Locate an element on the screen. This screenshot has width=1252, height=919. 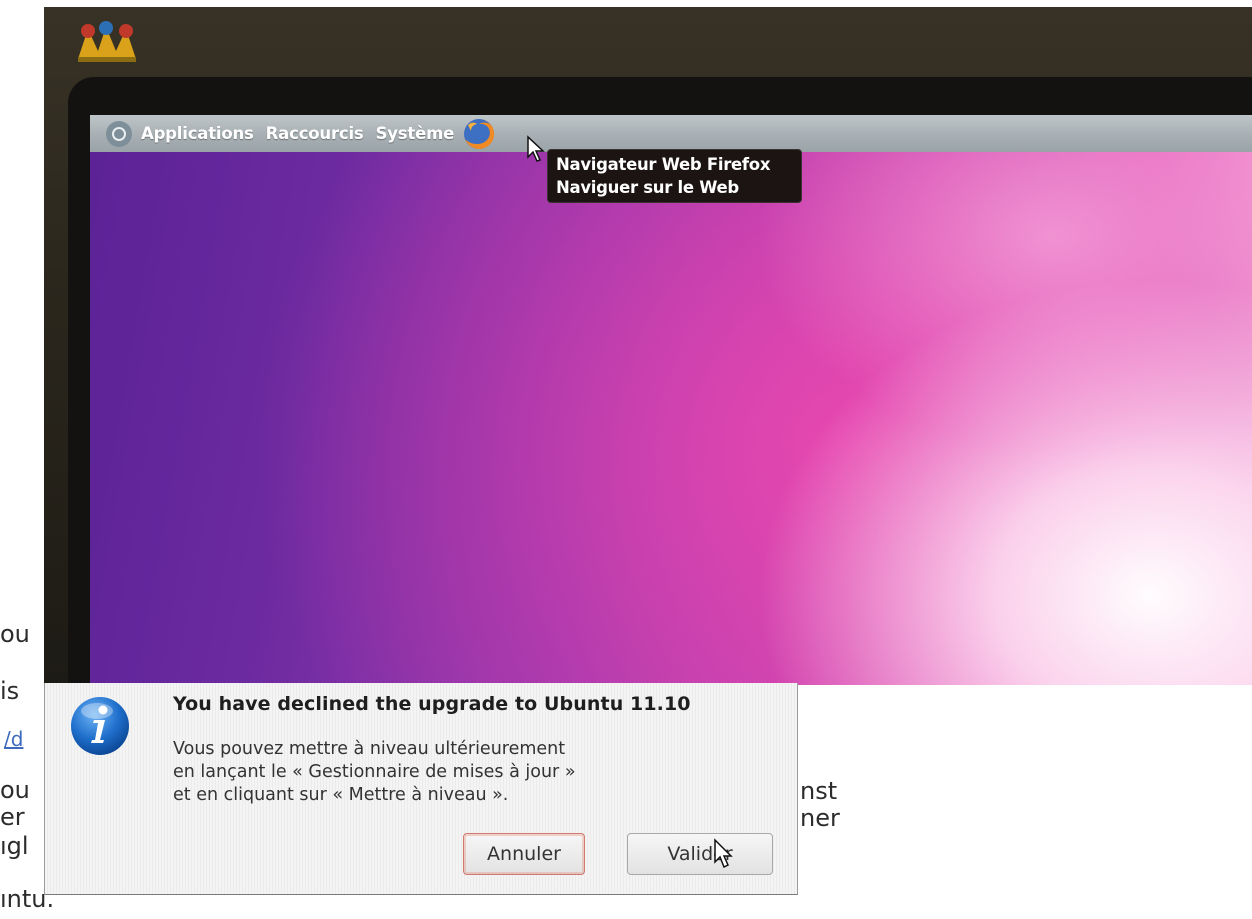
info-icon is located at coordinates (100, 726).